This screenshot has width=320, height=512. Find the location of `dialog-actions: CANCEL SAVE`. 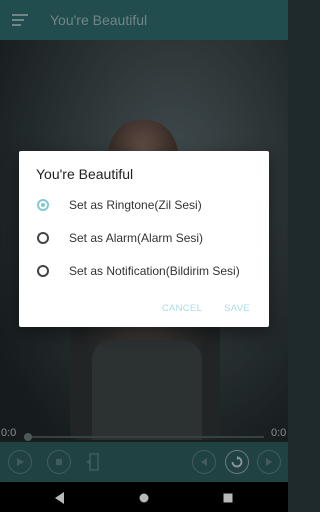

dialog-actions: CANCEL SAVE is located at coordinates (206, 308).